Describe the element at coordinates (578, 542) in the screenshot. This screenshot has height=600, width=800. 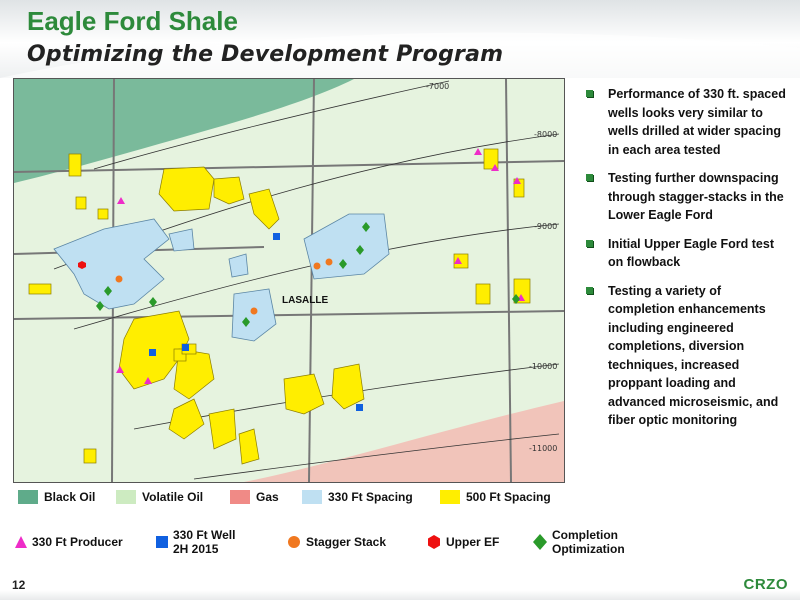
I see `legend-completion-optimization: Completion Optimization` at that location.